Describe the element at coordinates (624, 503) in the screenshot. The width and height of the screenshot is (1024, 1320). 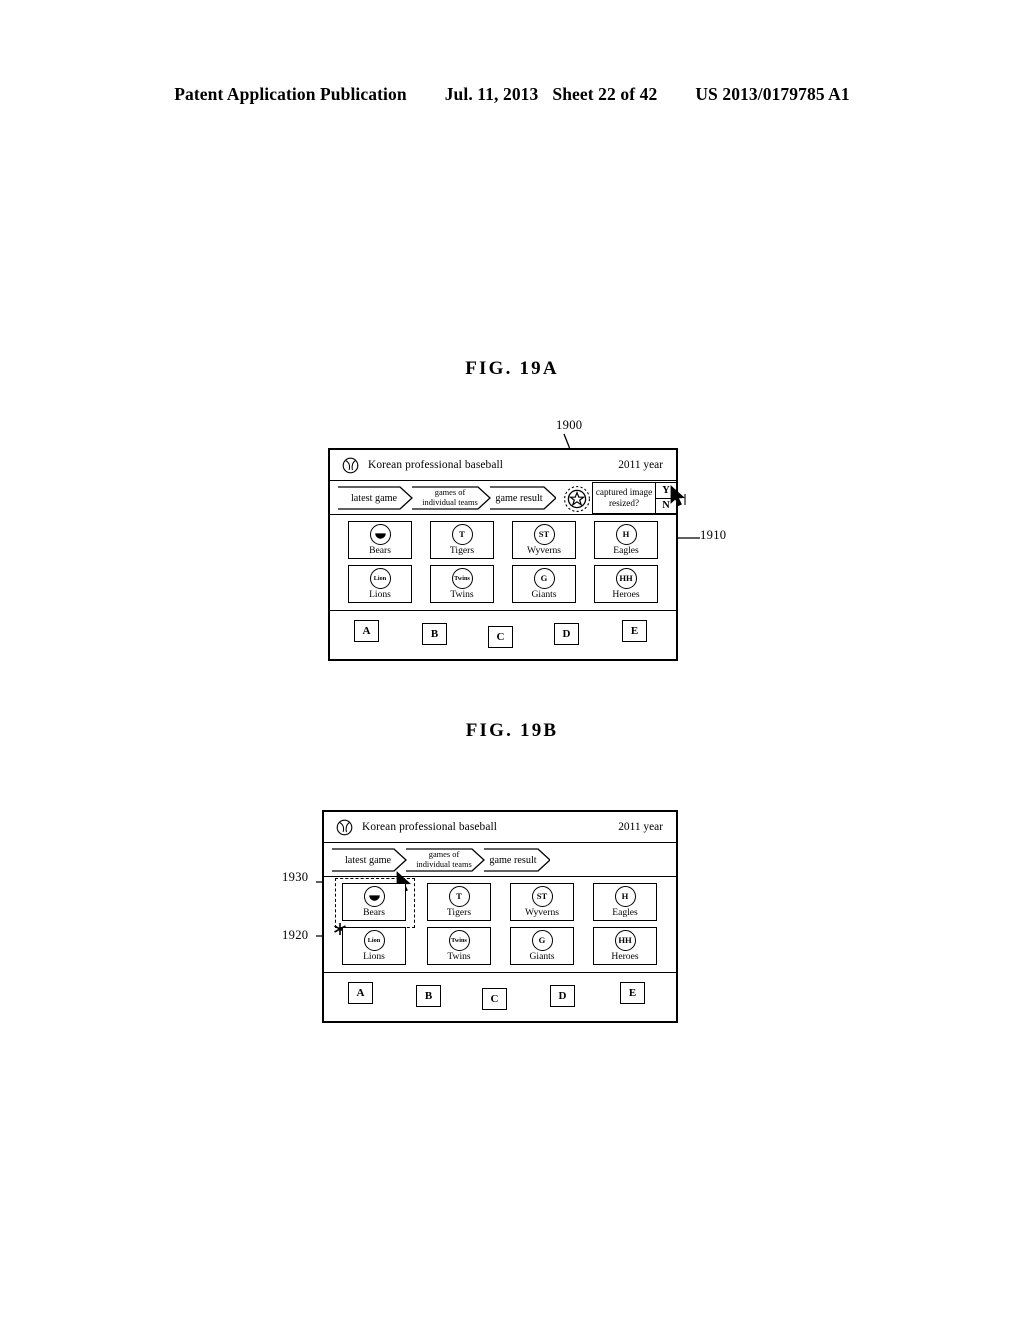
I see `tooltip-line-2: resized?` at that location.